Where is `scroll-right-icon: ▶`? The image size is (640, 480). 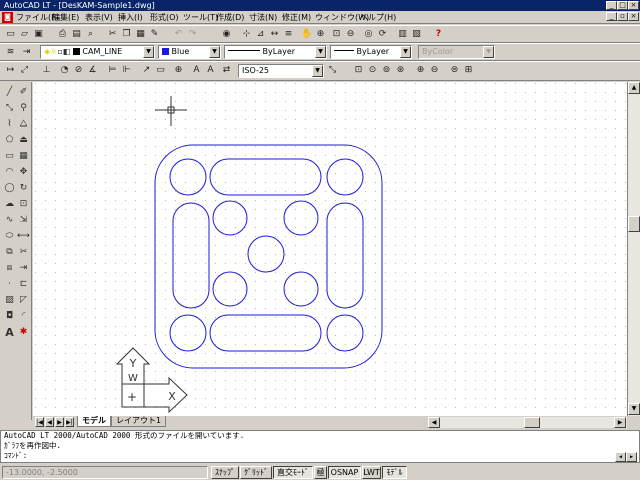 scroll-right-icon: ▶ is located at coordinates (620, 422).